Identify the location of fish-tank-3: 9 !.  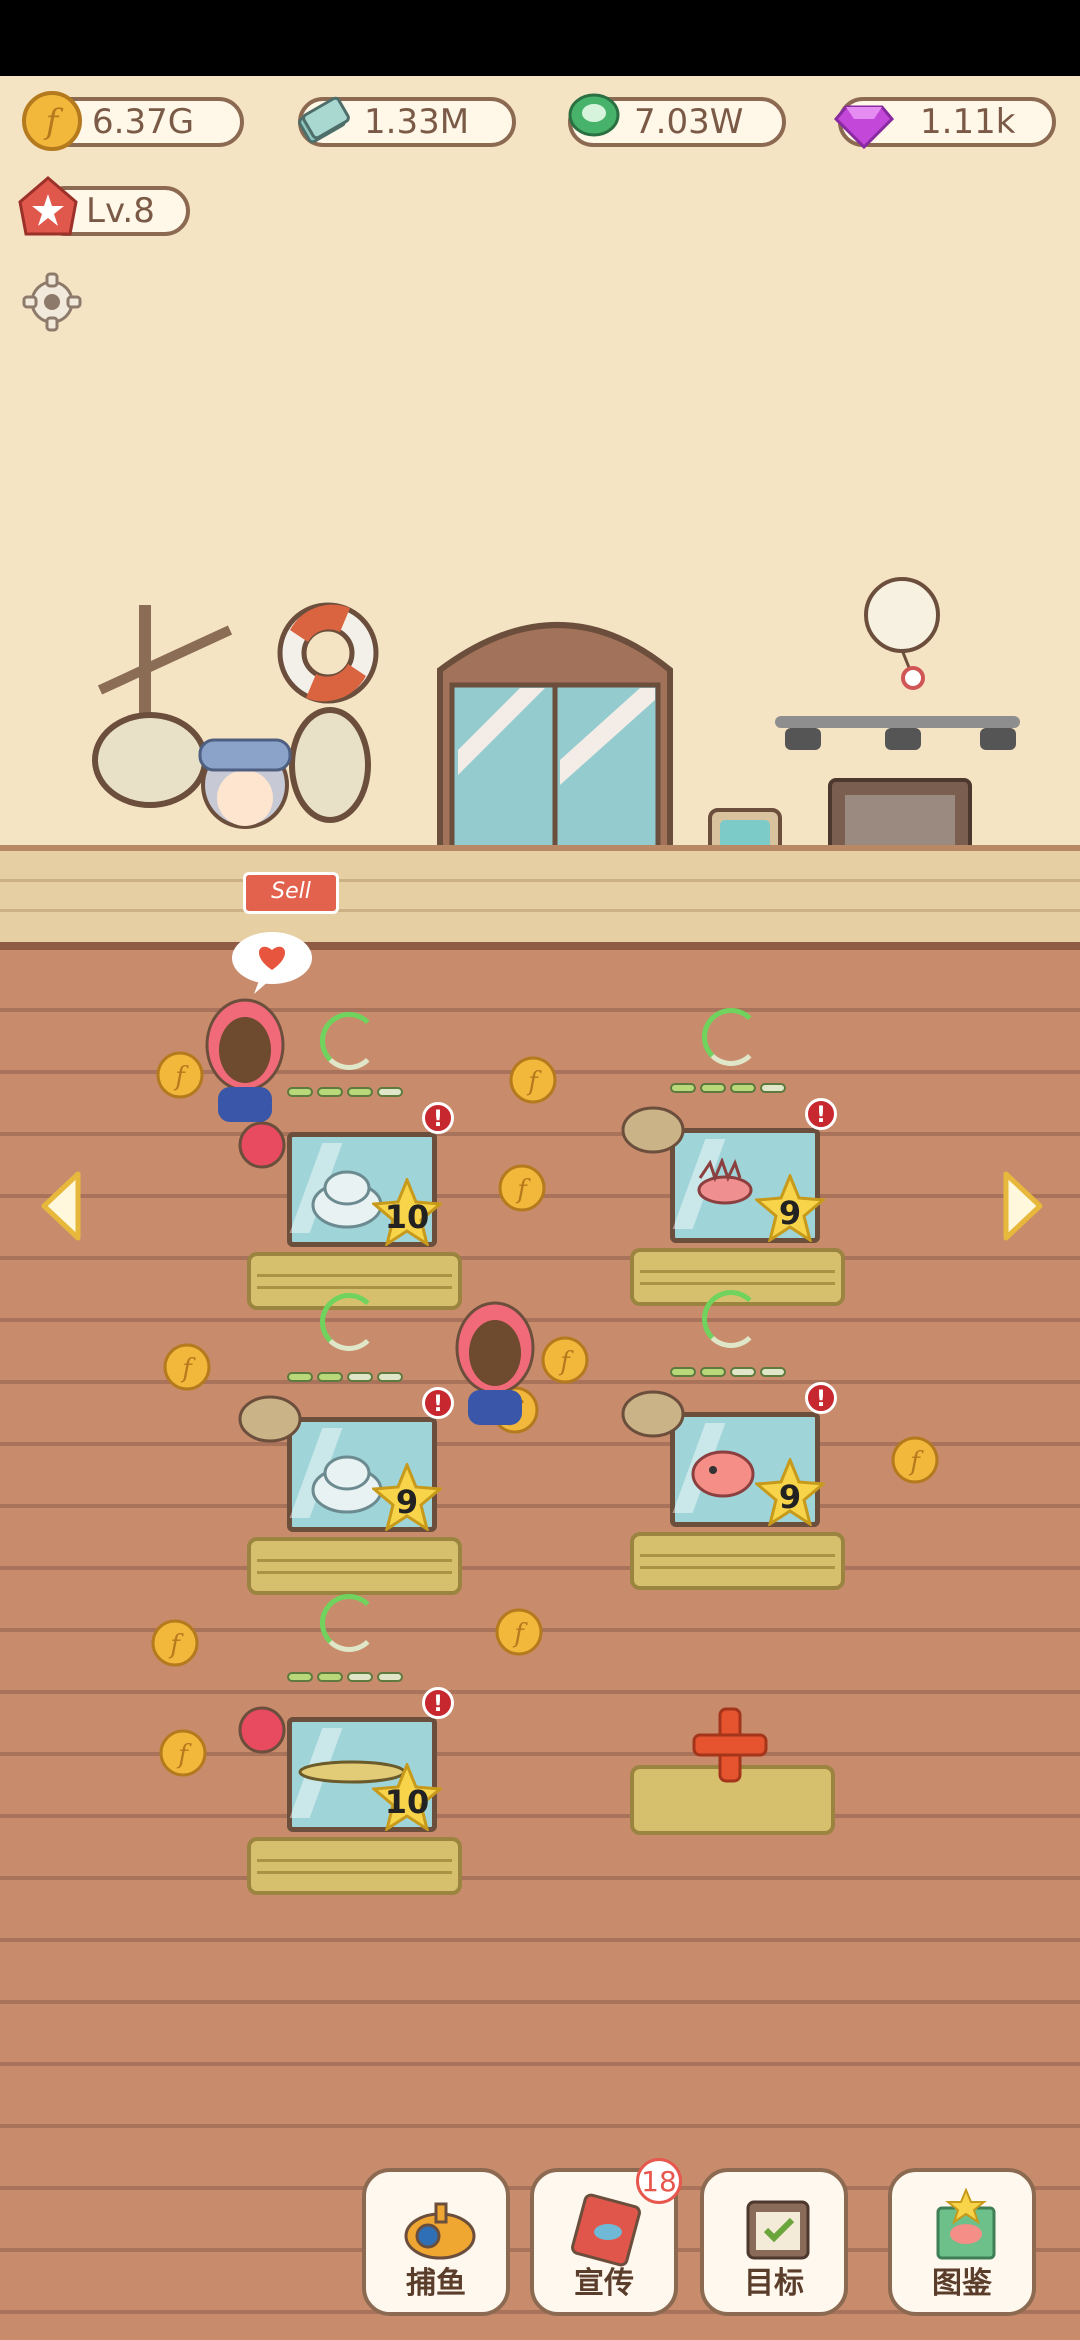
(350, 1483).